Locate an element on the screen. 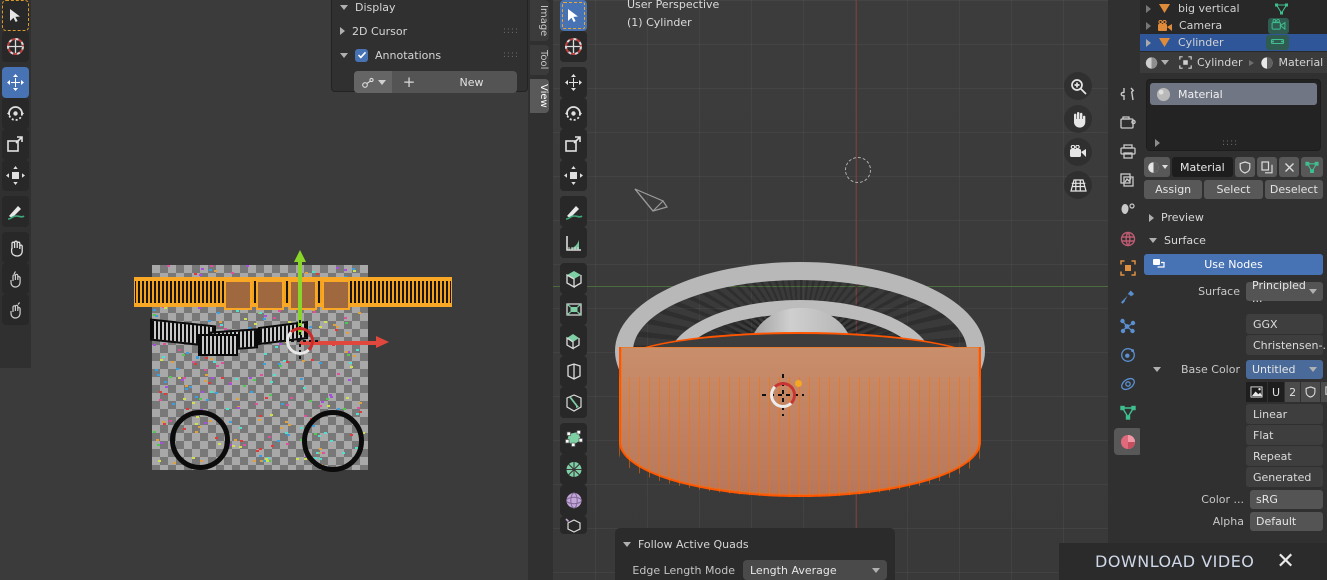  edge-length-mode-dropdown: Length Average is located at coordinates (815, 570).